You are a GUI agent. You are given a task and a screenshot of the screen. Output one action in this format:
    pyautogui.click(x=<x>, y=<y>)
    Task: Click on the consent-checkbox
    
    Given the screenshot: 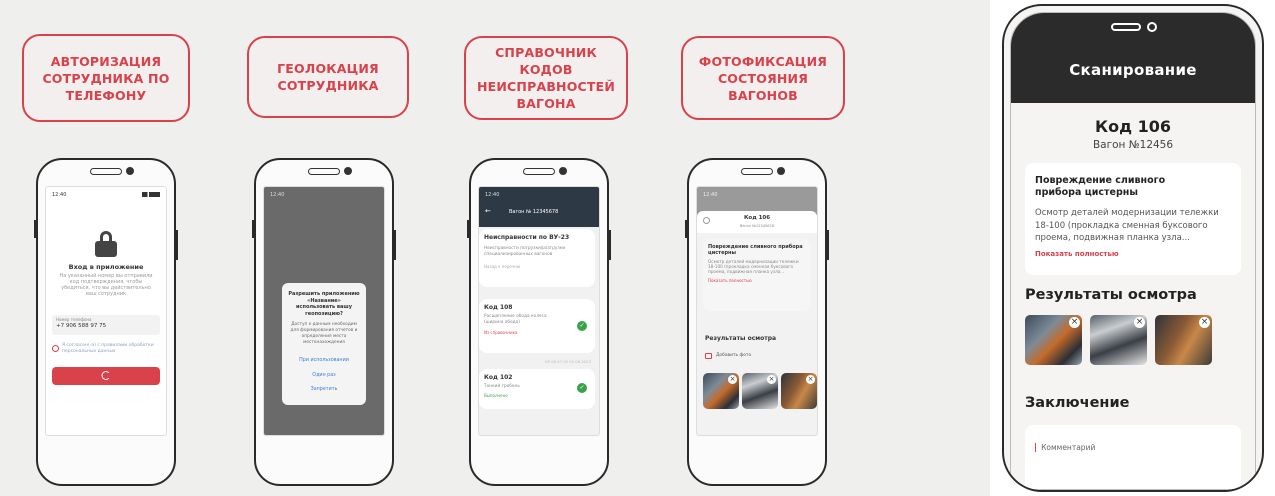 What is the action you would take?
    pyautogui.click(x=55, y=348)
    